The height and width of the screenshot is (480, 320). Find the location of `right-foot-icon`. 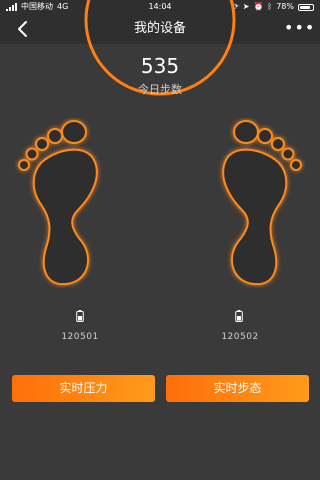

right-foot-icon is located at coordinates (262, 203).